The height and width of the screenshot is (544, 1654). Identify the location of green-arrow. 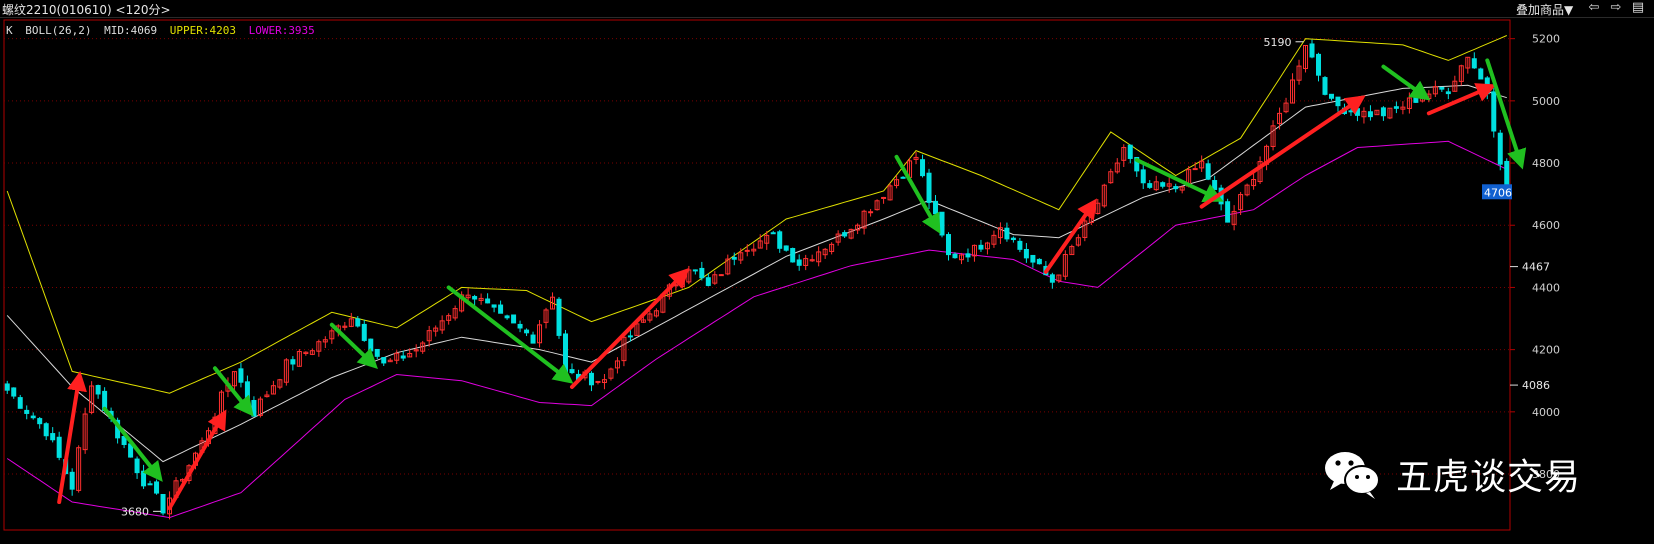
(132, 444).